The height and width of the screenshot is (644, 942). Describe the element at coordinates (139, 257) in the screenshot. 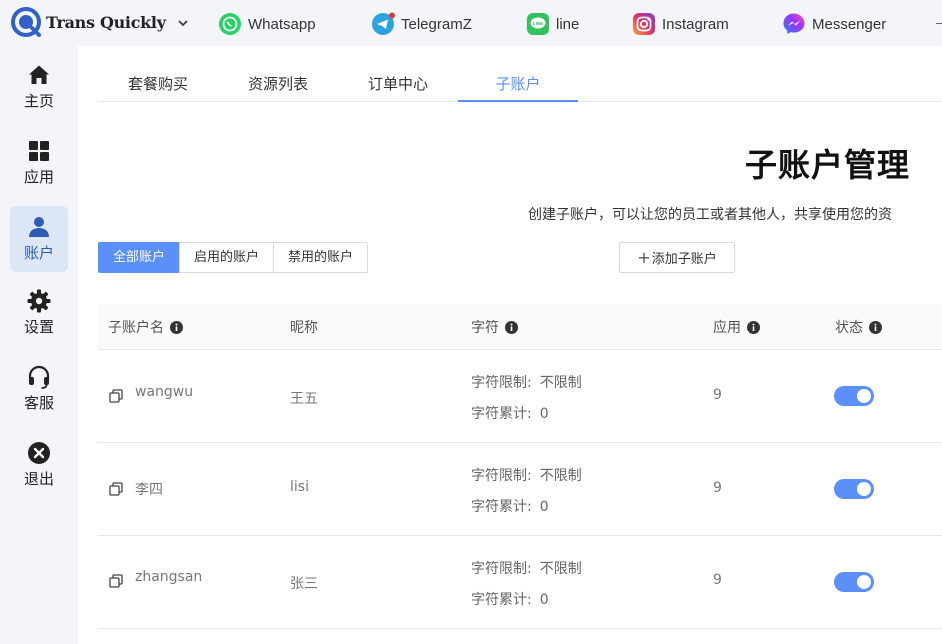

I see `filter-all-accounts: 全部账户` at that location.